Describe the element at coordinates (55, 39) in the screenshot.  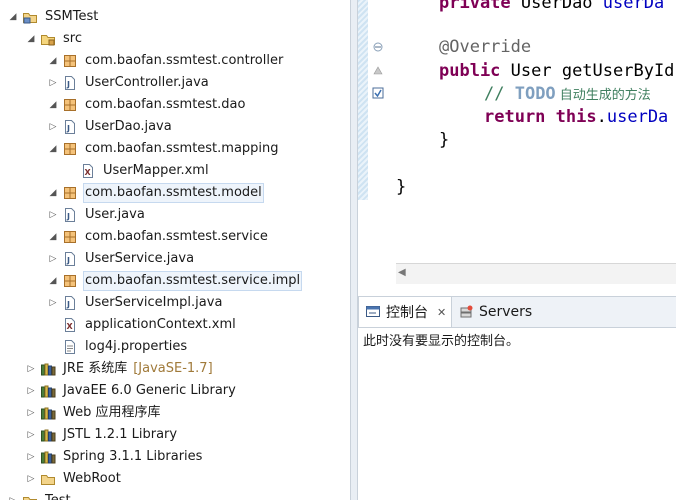
I see `tree-item: ◢ src` at that location.